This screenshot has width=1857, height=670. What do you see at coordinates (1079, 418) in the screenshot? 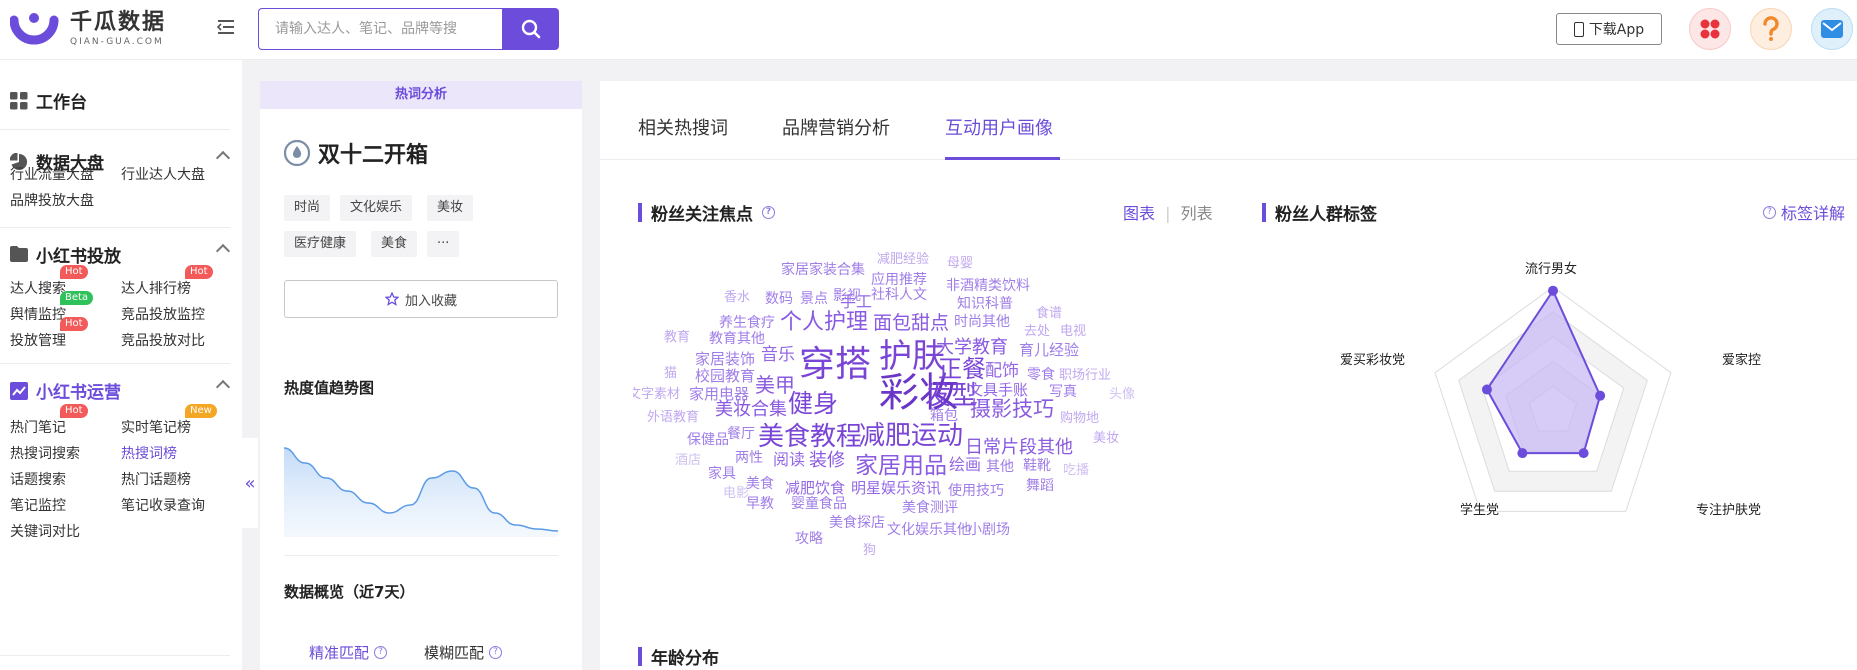
I see `word-cloud-term: 购物地` at bounding box center [1079, 418].